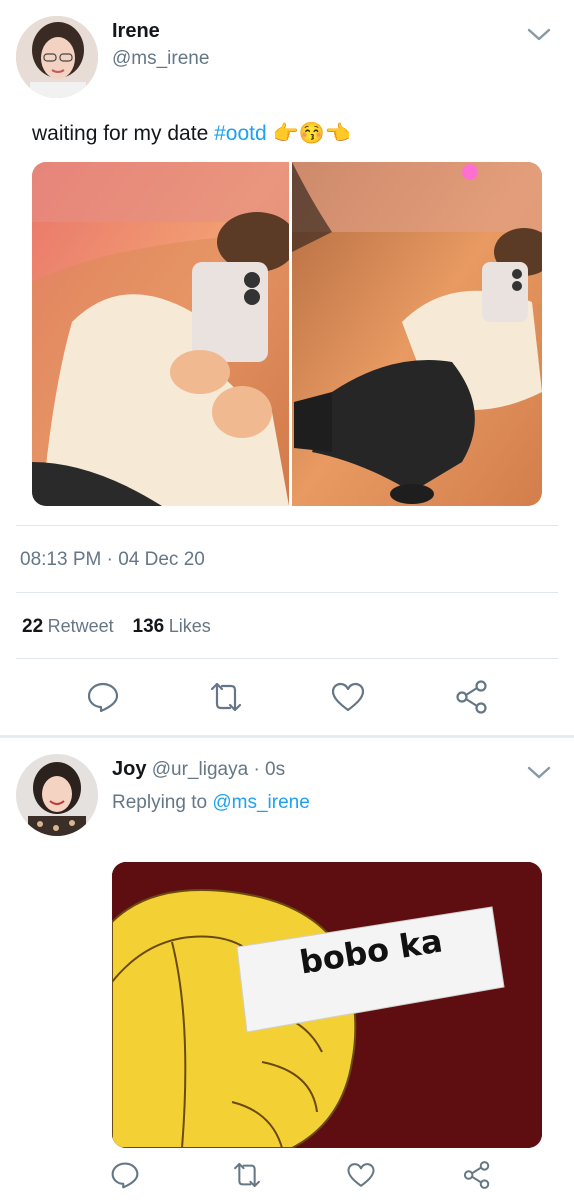 The height and width of the screenshot is (1200, 574). Describe the element at coordinates (190, 626) in the screenshot. I see `likes-label: Likes` at that location.